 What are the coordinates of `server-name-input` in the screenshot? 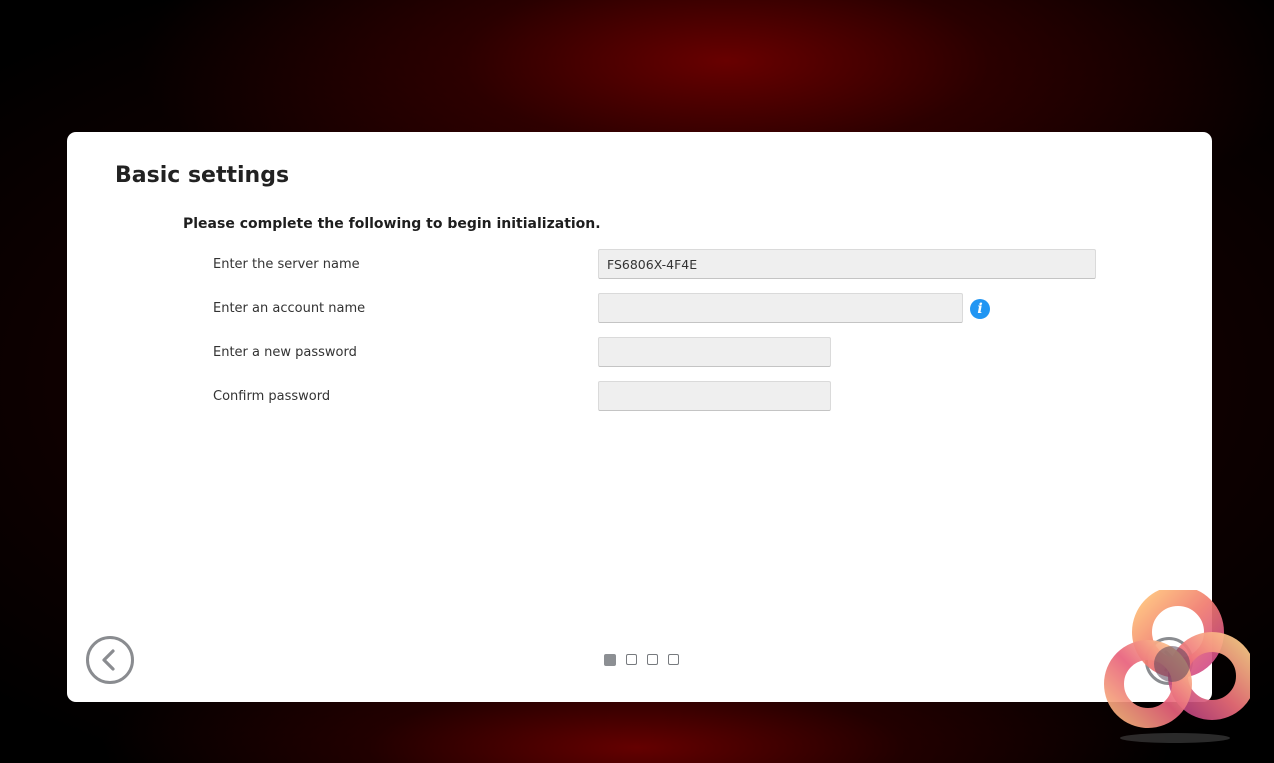 It's located at (847, 264).